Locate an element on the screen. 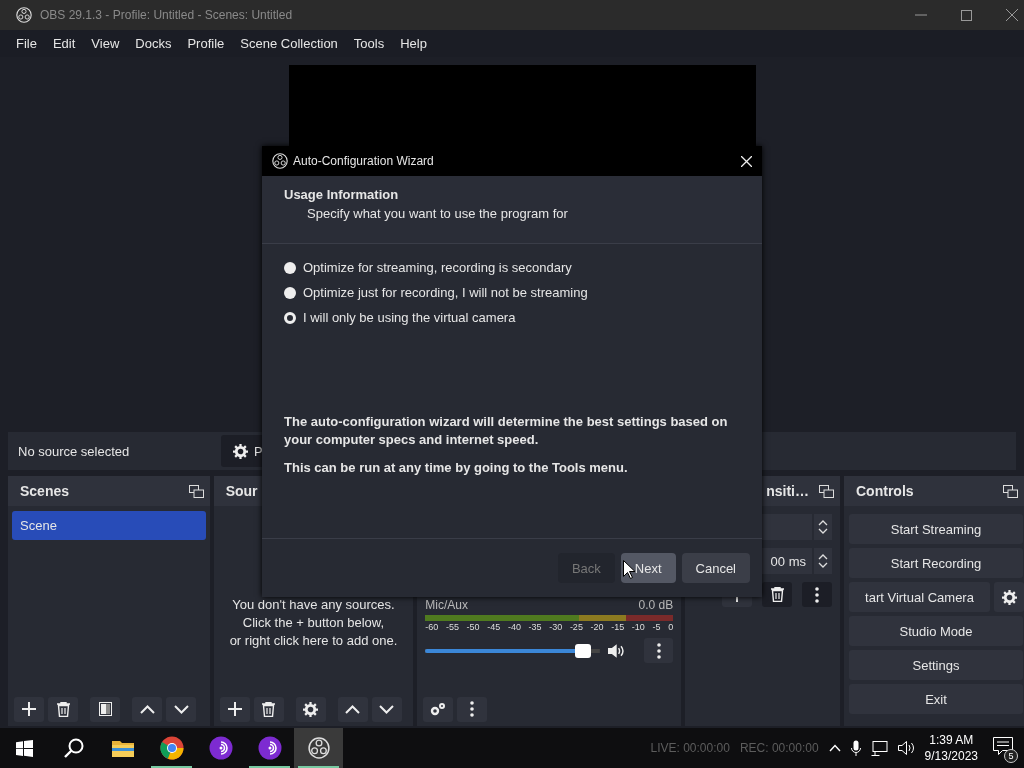  virtual-camera-settings-button is located at coordinates (1009, 597).